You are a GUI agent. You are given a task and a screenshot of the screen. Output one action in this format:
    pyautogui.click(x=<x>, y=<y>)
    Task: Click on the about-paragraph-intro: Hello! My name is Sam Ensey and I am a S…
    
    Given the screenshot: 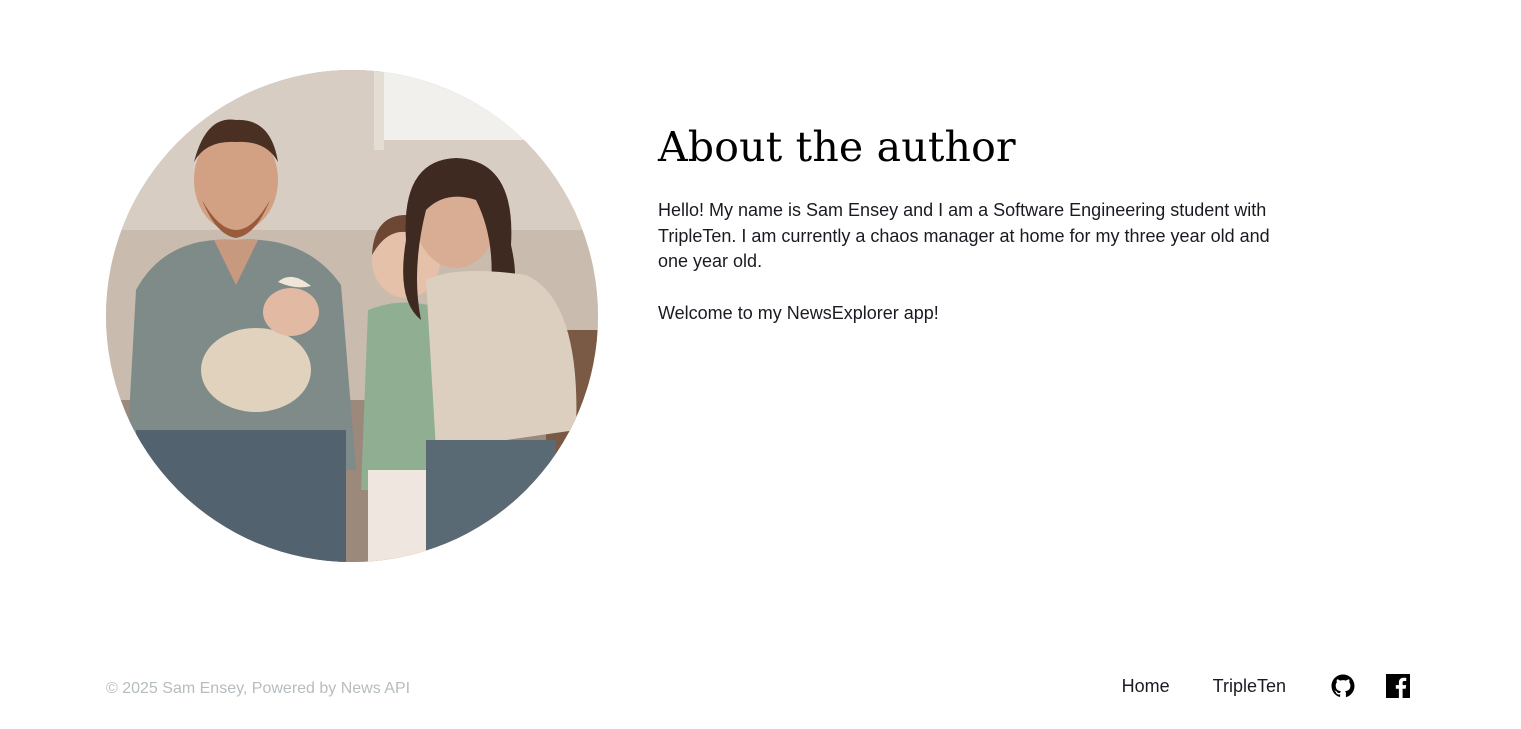 What is the action you would take?
    pyautogui.click(x=964, y=236)
    